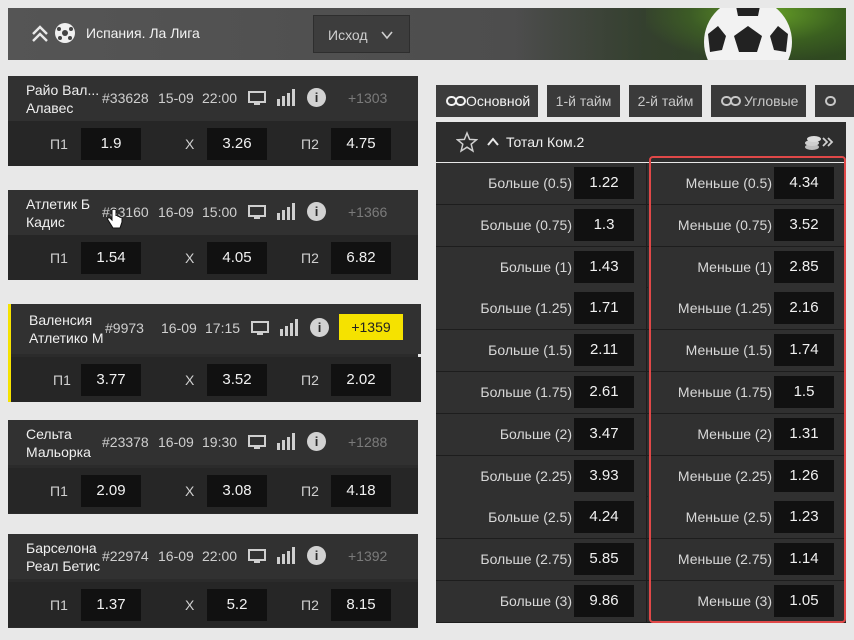 The height and width of the screenshot is (640, 854). What do you see at coordinates (237, 380) in the screenshot?
I see `odd-x-button: 3.52` at bounding box center [237, 380].